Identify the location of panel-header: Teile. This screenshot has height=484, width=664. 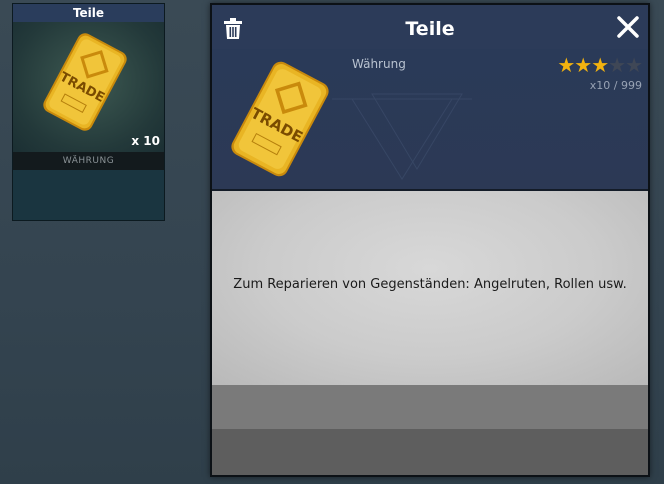
(430, 27).